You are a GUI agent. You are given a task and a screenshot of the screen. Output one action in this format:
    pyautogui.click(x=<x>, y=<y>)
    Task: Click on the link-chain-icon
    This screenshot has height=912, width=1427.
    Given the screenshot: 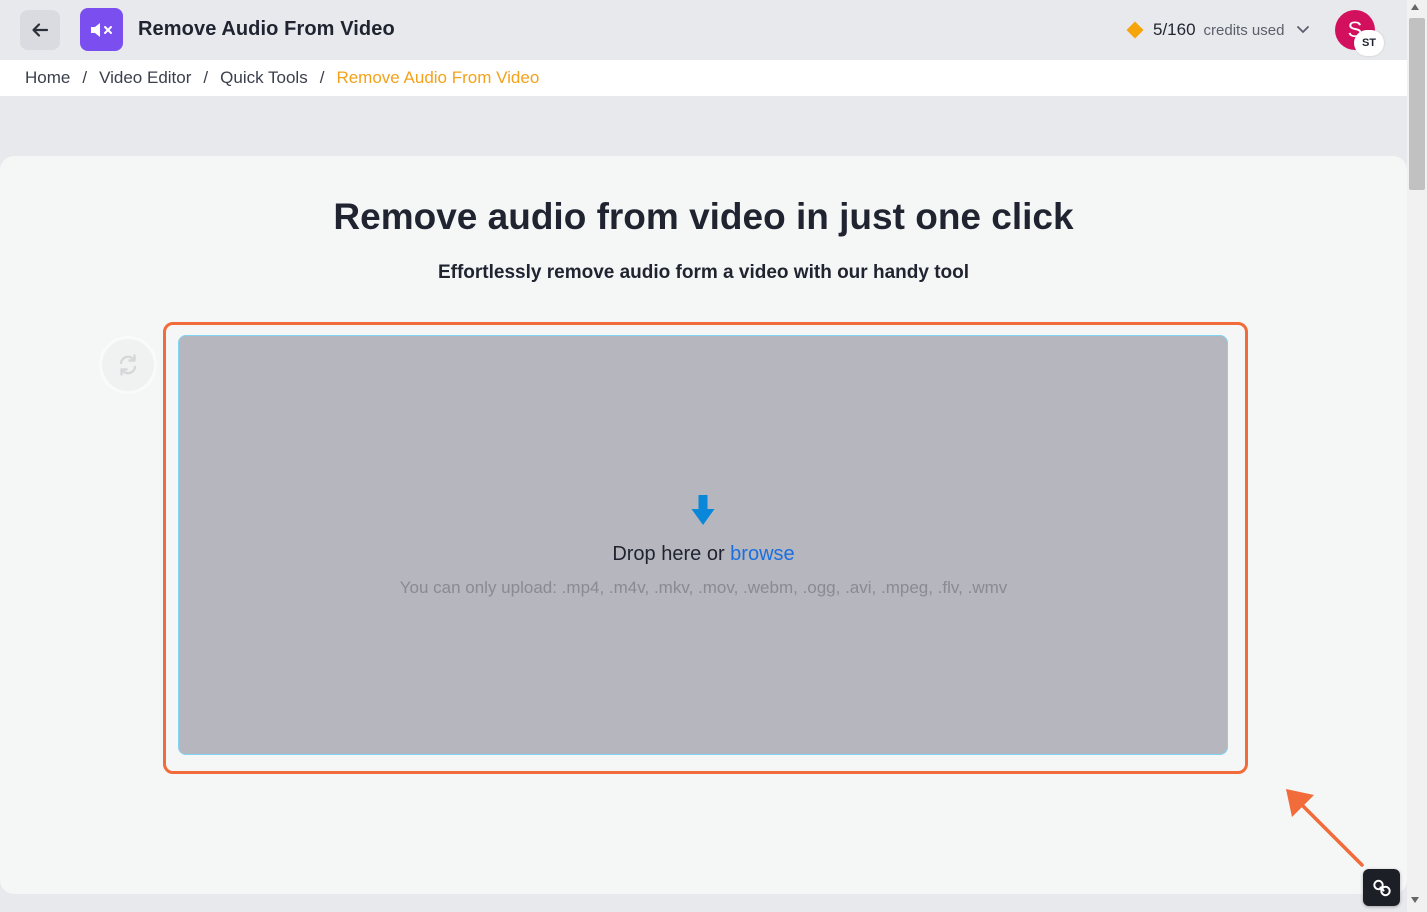 What is the action you would take?
    pyautogui.click(x=1381, y=887)
    